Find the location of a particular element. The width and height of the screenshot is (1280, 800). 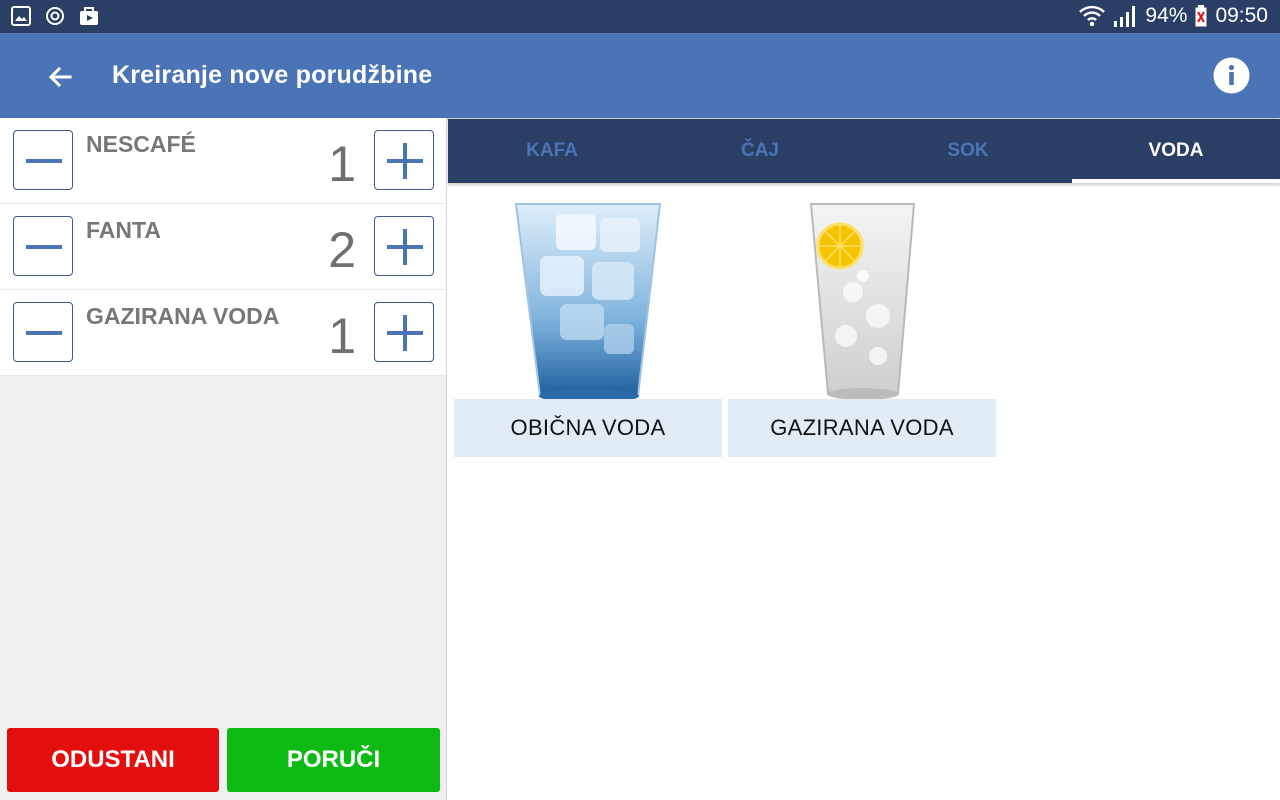

status-bar: 94% 09:50 is located at coordinates (640, 16).